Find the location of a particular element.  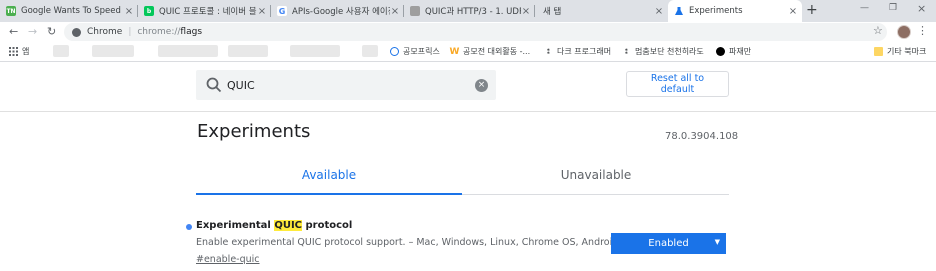

page-title: Experiments is located at coordinates (254, 131).